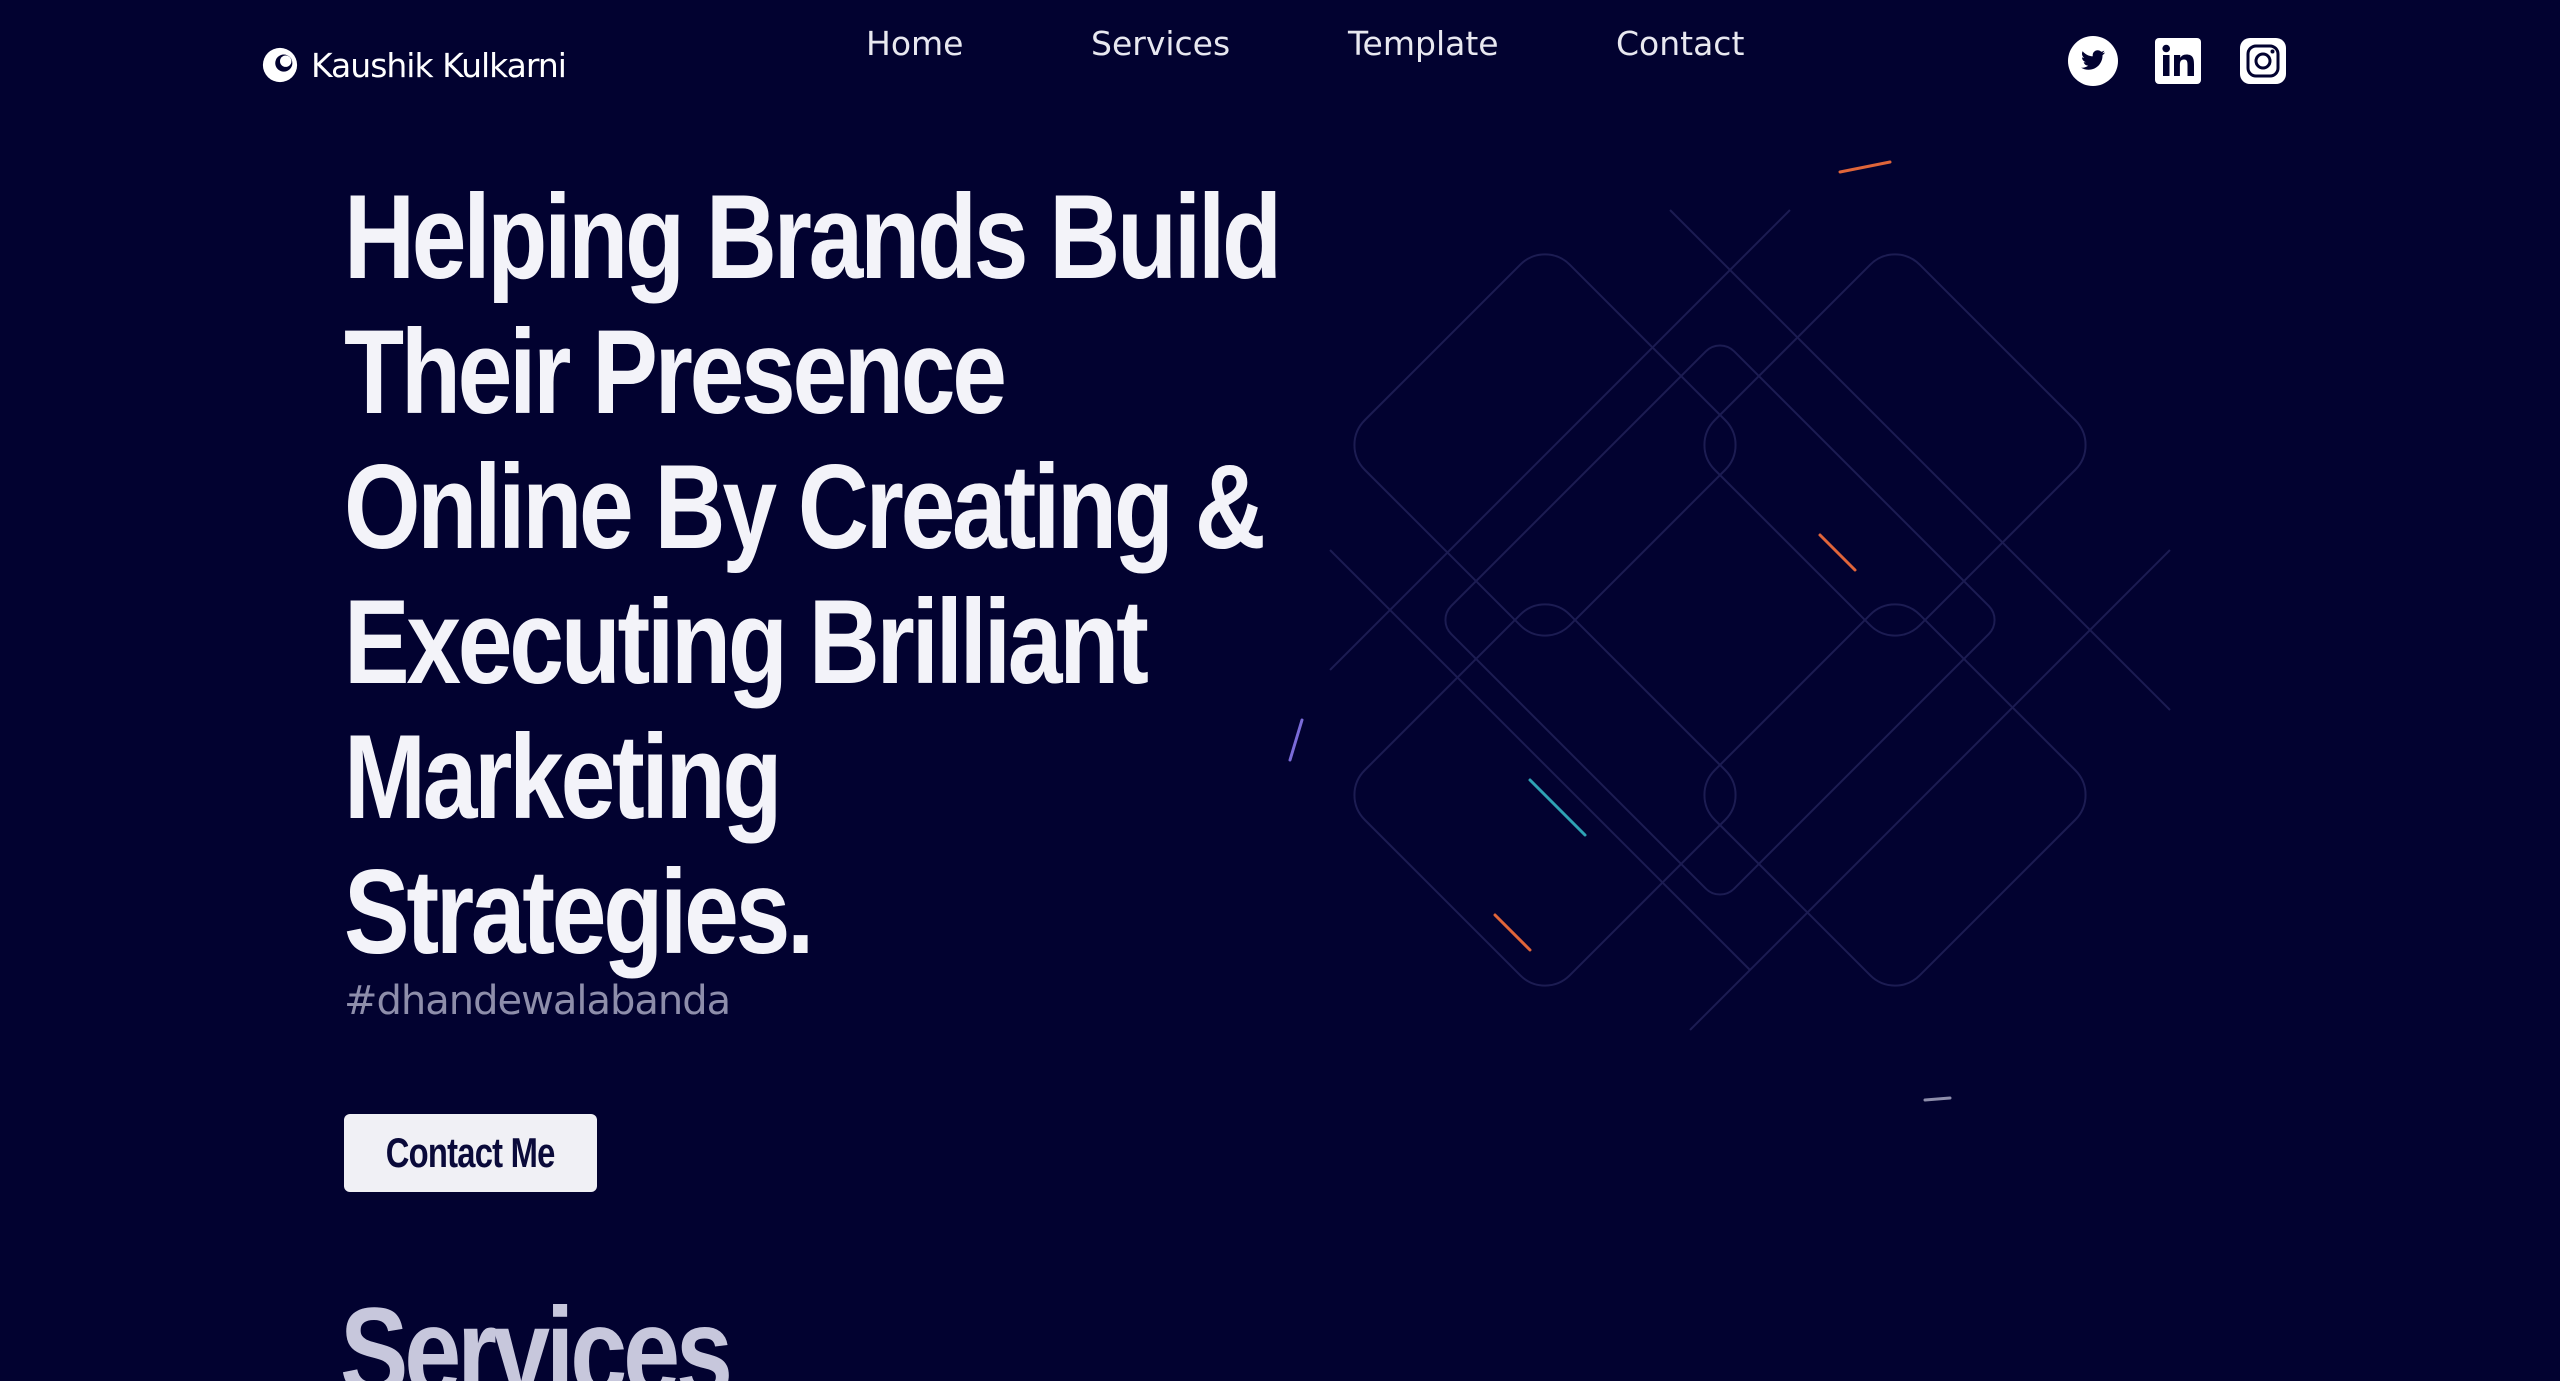  I want to click on hero-title-line: Marketing, so click(563, 777).